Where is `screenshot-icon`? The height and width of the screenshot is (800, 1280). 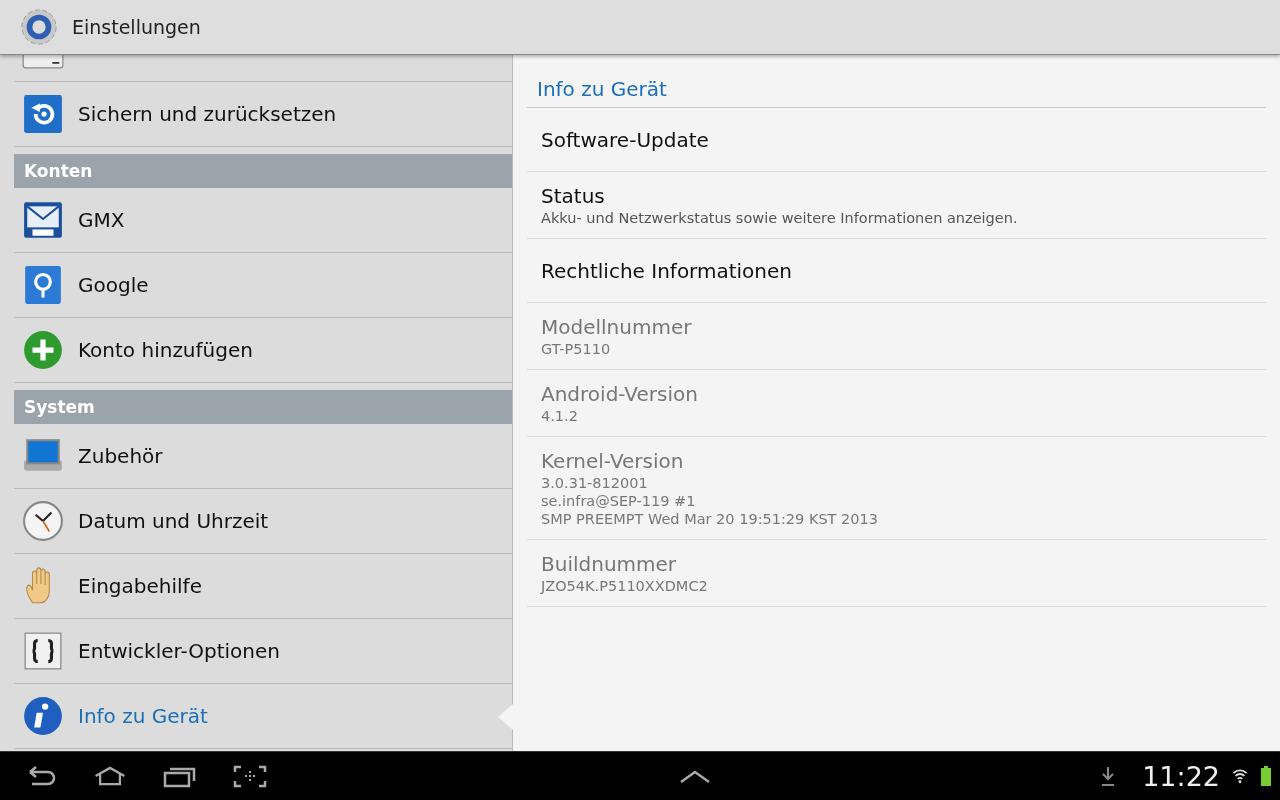
screenshot-icon is located at coordinates (250, 776).